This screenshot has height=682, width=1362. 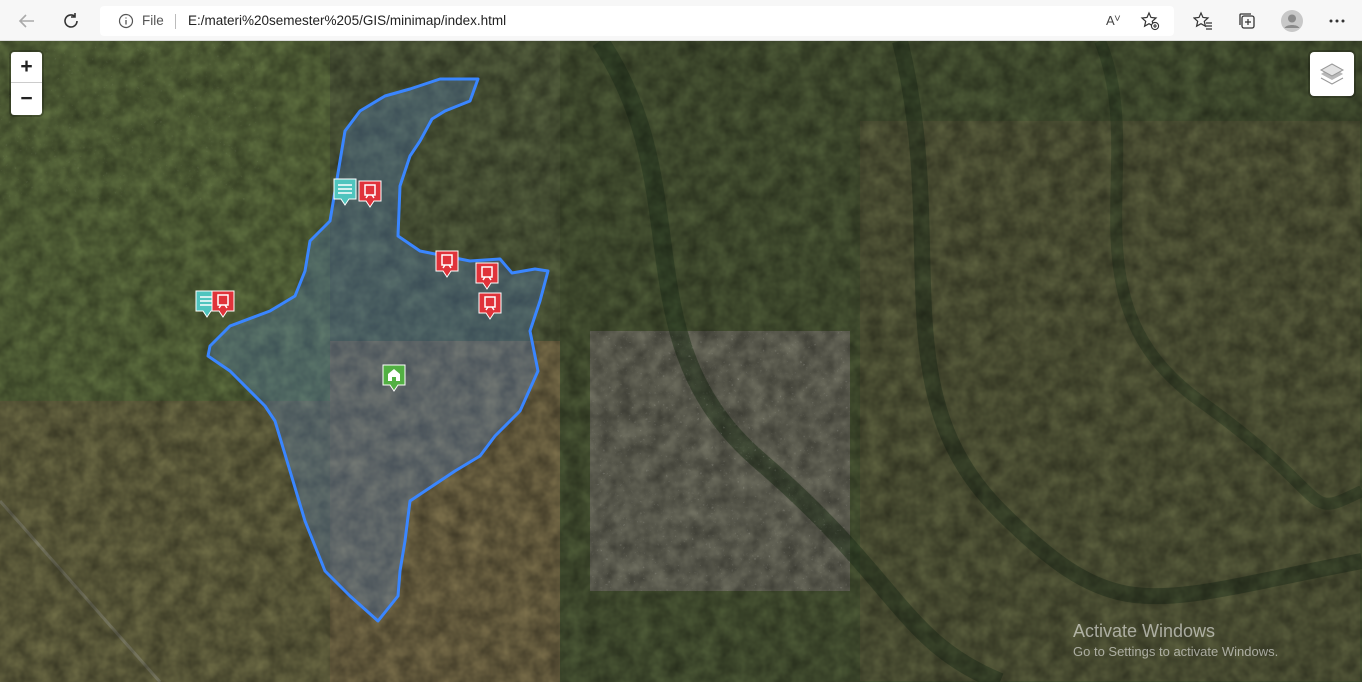 What do you see at coordinates (1176, 651) in the screenshot?
I see `watermark-subtitle: Go to Settings to activate Windows.` at bounding box center [1176, 651].